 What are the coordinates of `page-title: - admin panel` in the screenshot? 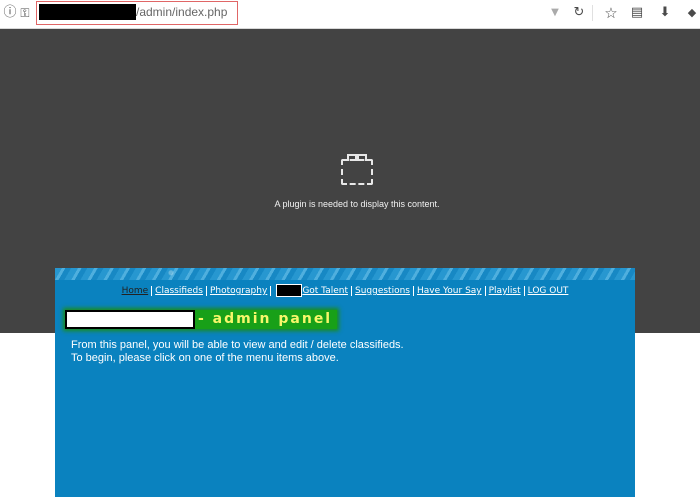 It's located at (201, 319).